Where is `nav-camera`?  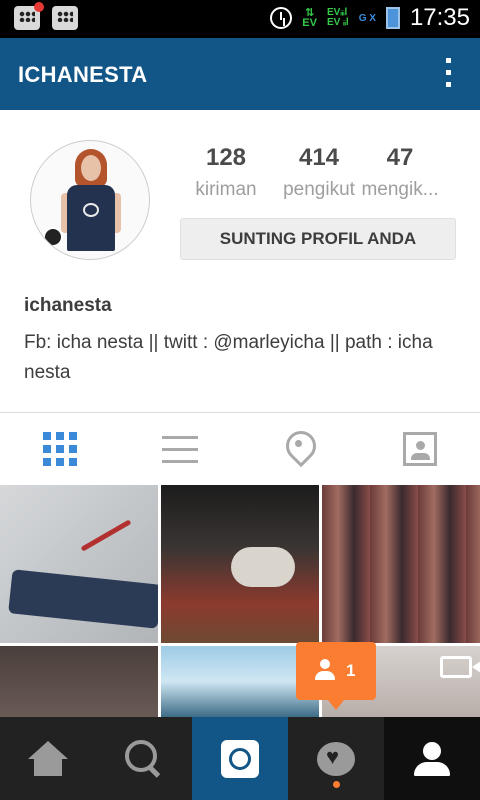
nav-camera is located at coordinates (240, 758).